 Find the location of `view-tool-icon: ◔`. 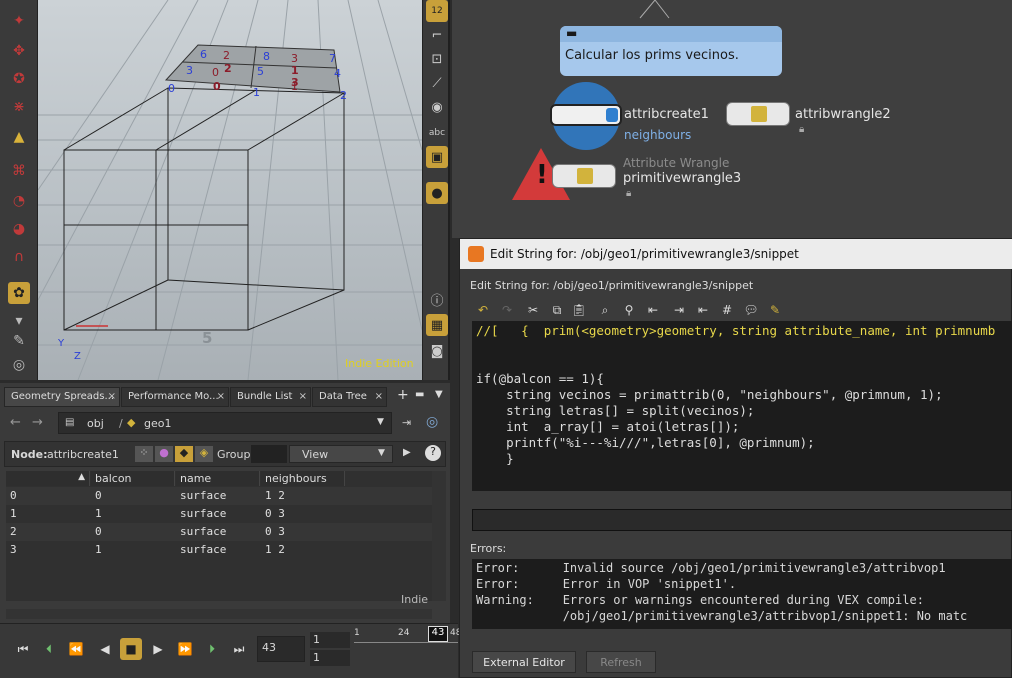

view-tool-icon: ◔ is located at coordinates (19, 201).